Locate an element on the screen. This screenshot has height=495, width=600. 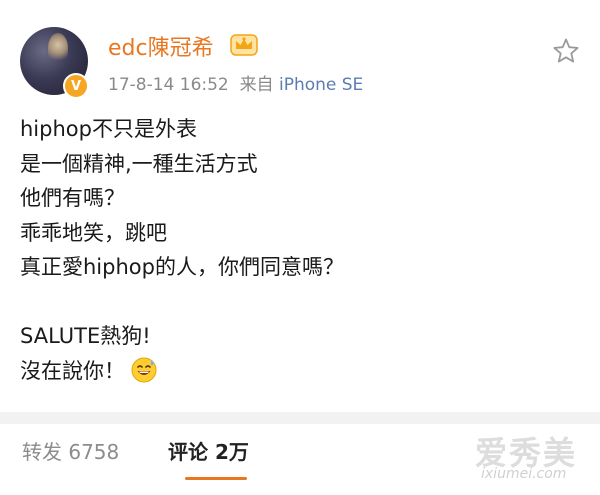
post-line: SALUTE熱狗! is located at coordinates (85, 336).